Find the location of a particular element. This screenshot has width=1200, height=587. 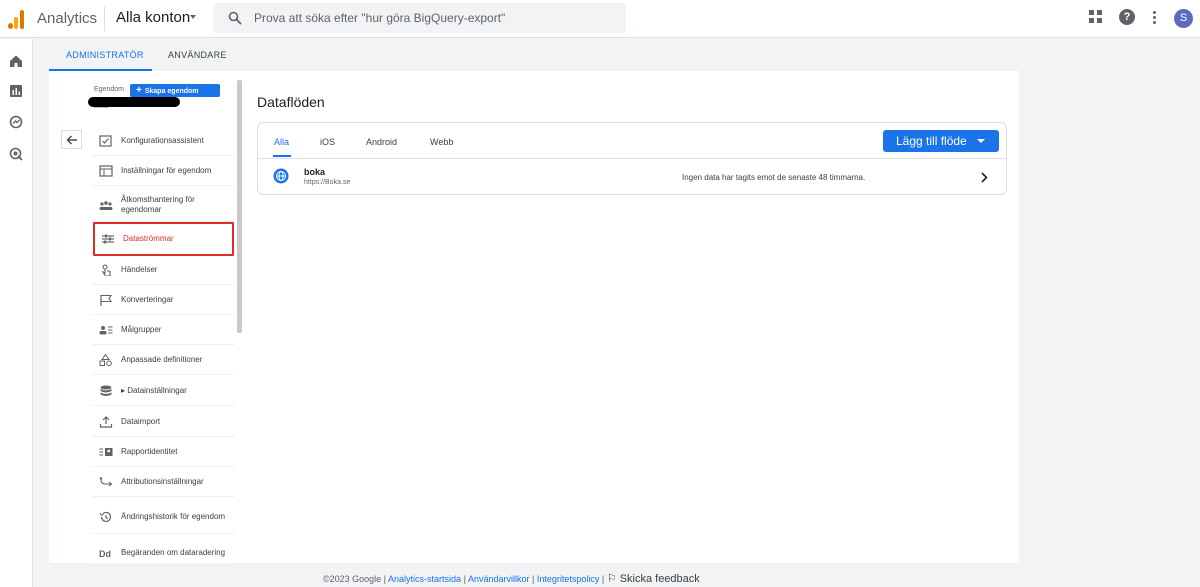

analytics-home-link: Analytics-startsida is located at coordinates (424, 579).